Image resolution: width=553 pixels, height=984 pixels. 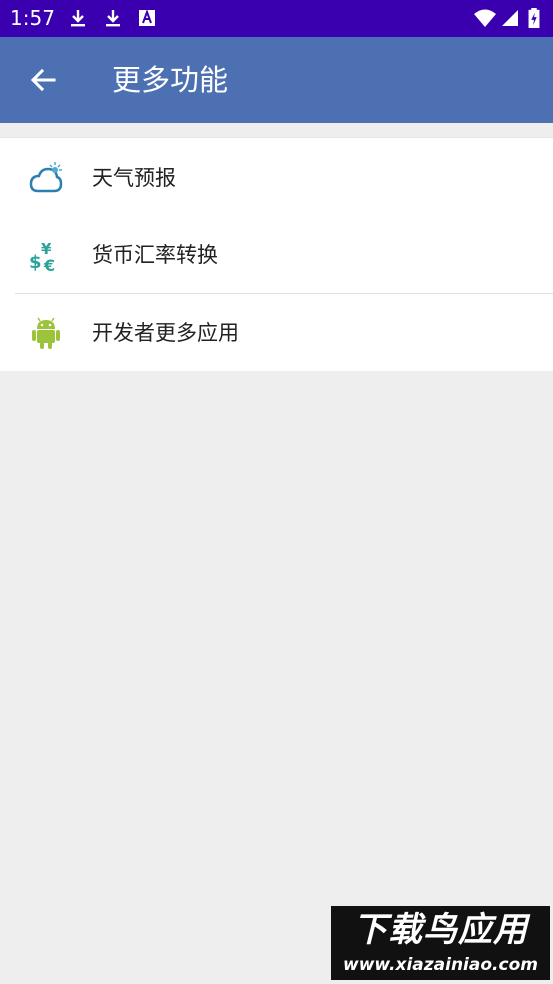 I want to click on status-time: 1:57, so click(x=32, y=18).